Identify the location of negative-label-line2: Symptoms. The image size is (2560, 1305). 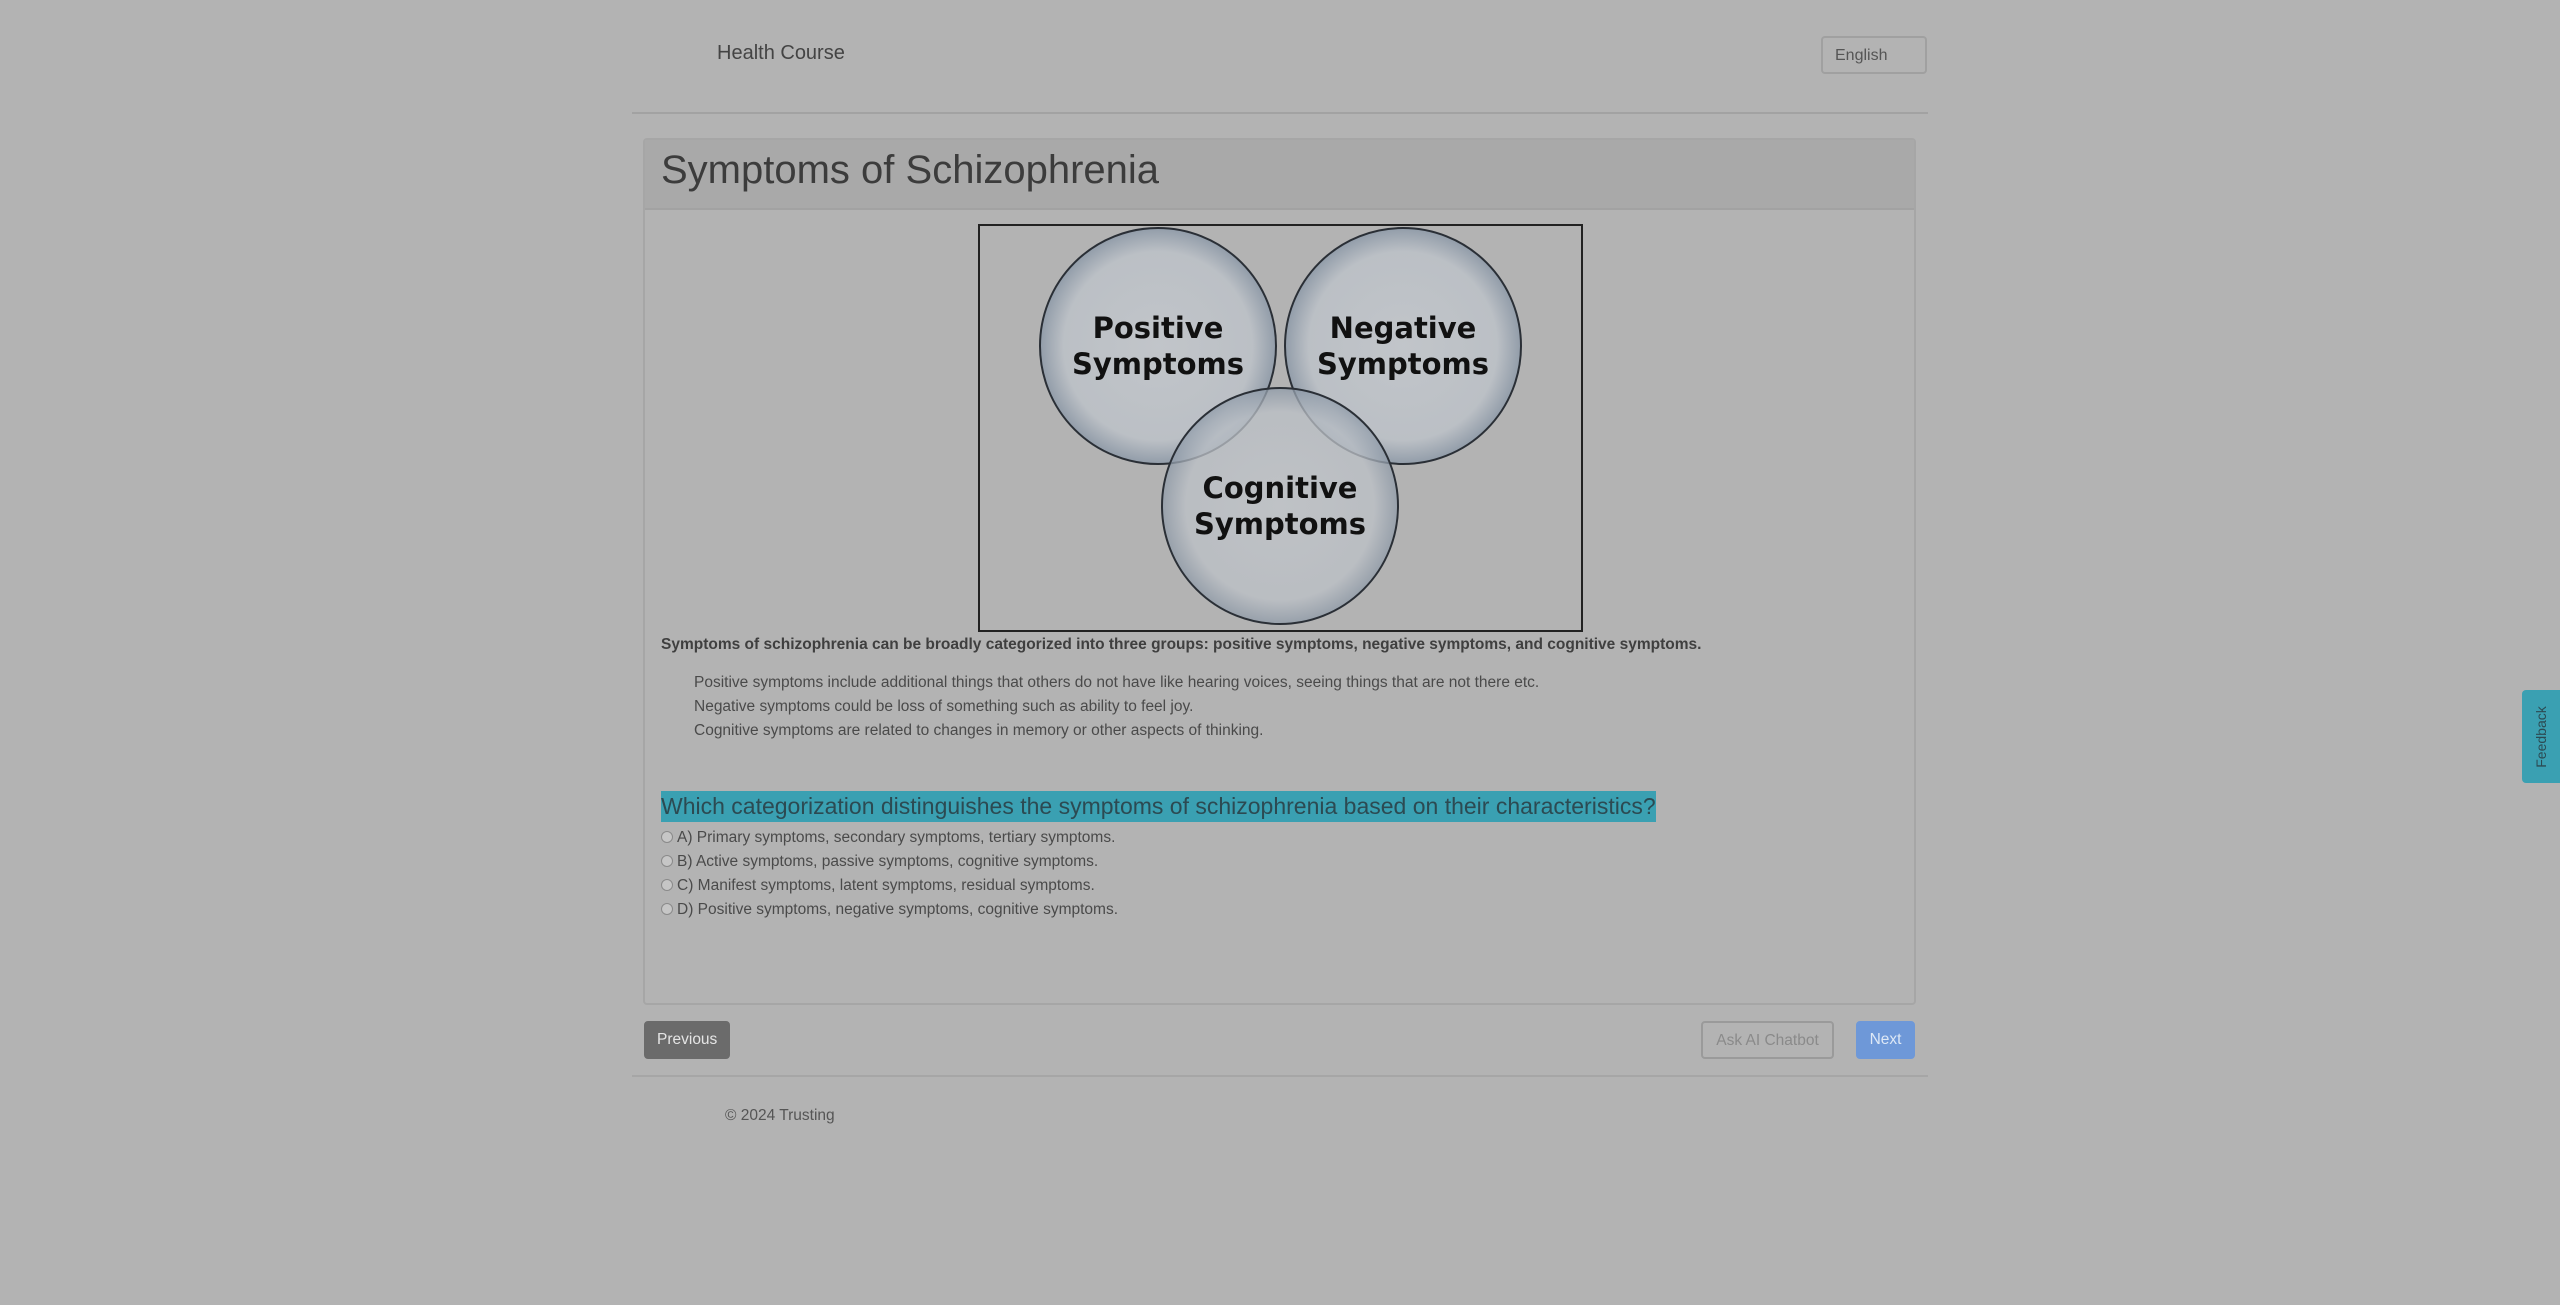
(1403, 364).